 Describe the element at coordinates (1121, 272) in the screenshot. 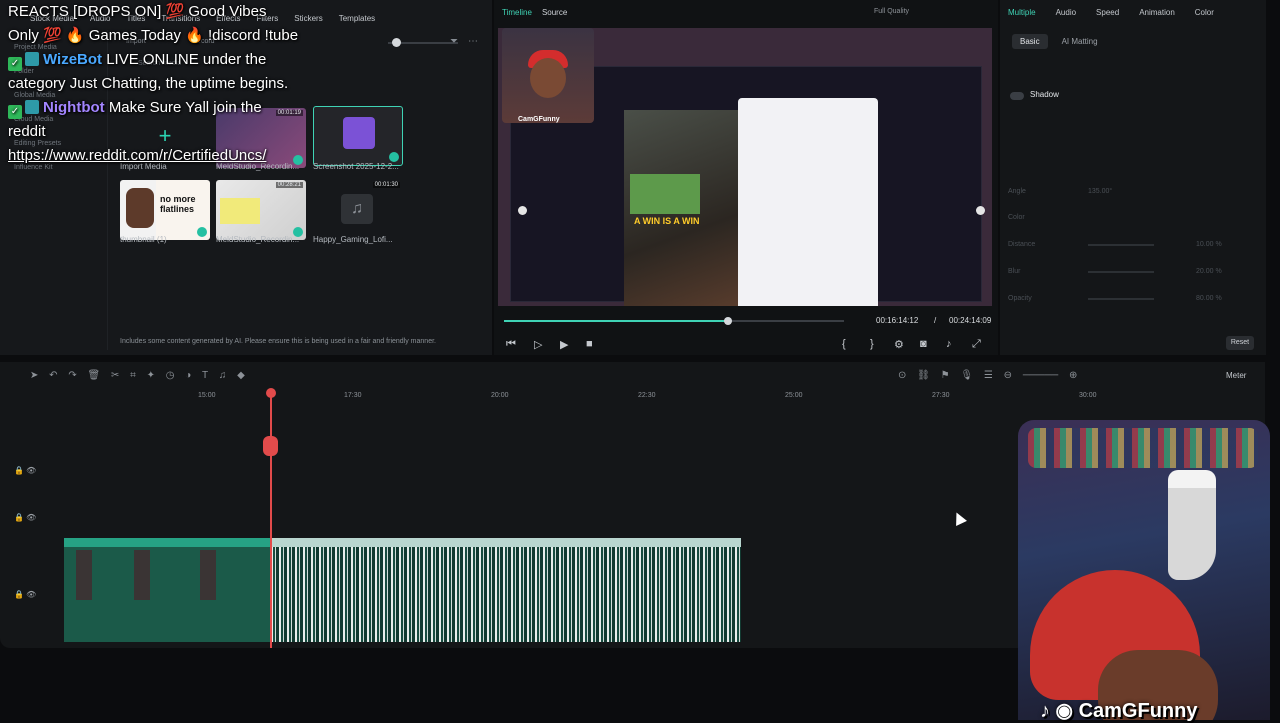

I see `blur-slider` at that location.